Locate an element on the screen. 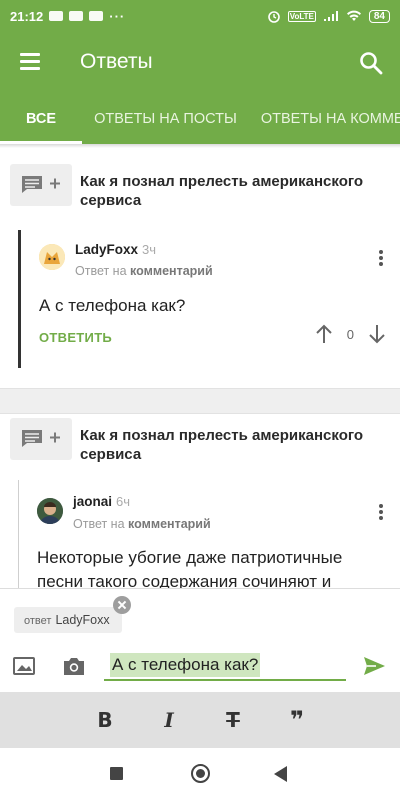 This screenshot has width=400, height=800. youtube-icon is located at coordinates (76, 16).